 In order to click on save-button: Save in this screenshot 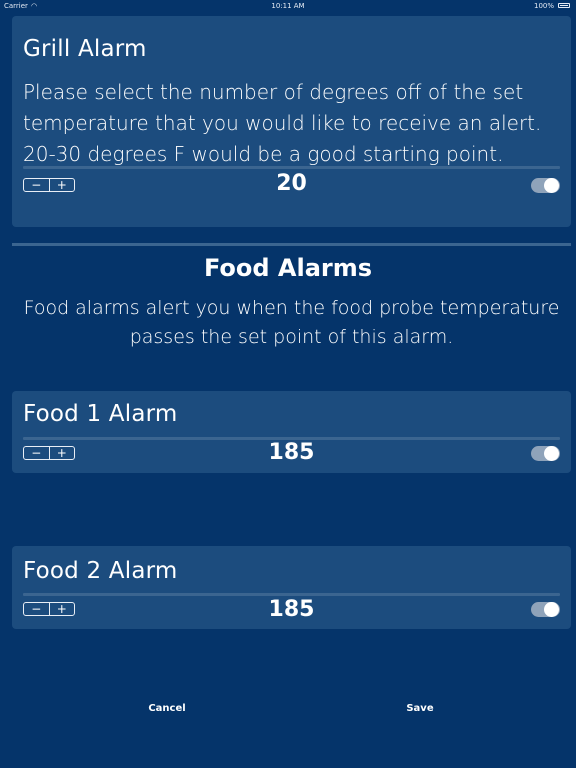, I will do `click(420, 708)`.